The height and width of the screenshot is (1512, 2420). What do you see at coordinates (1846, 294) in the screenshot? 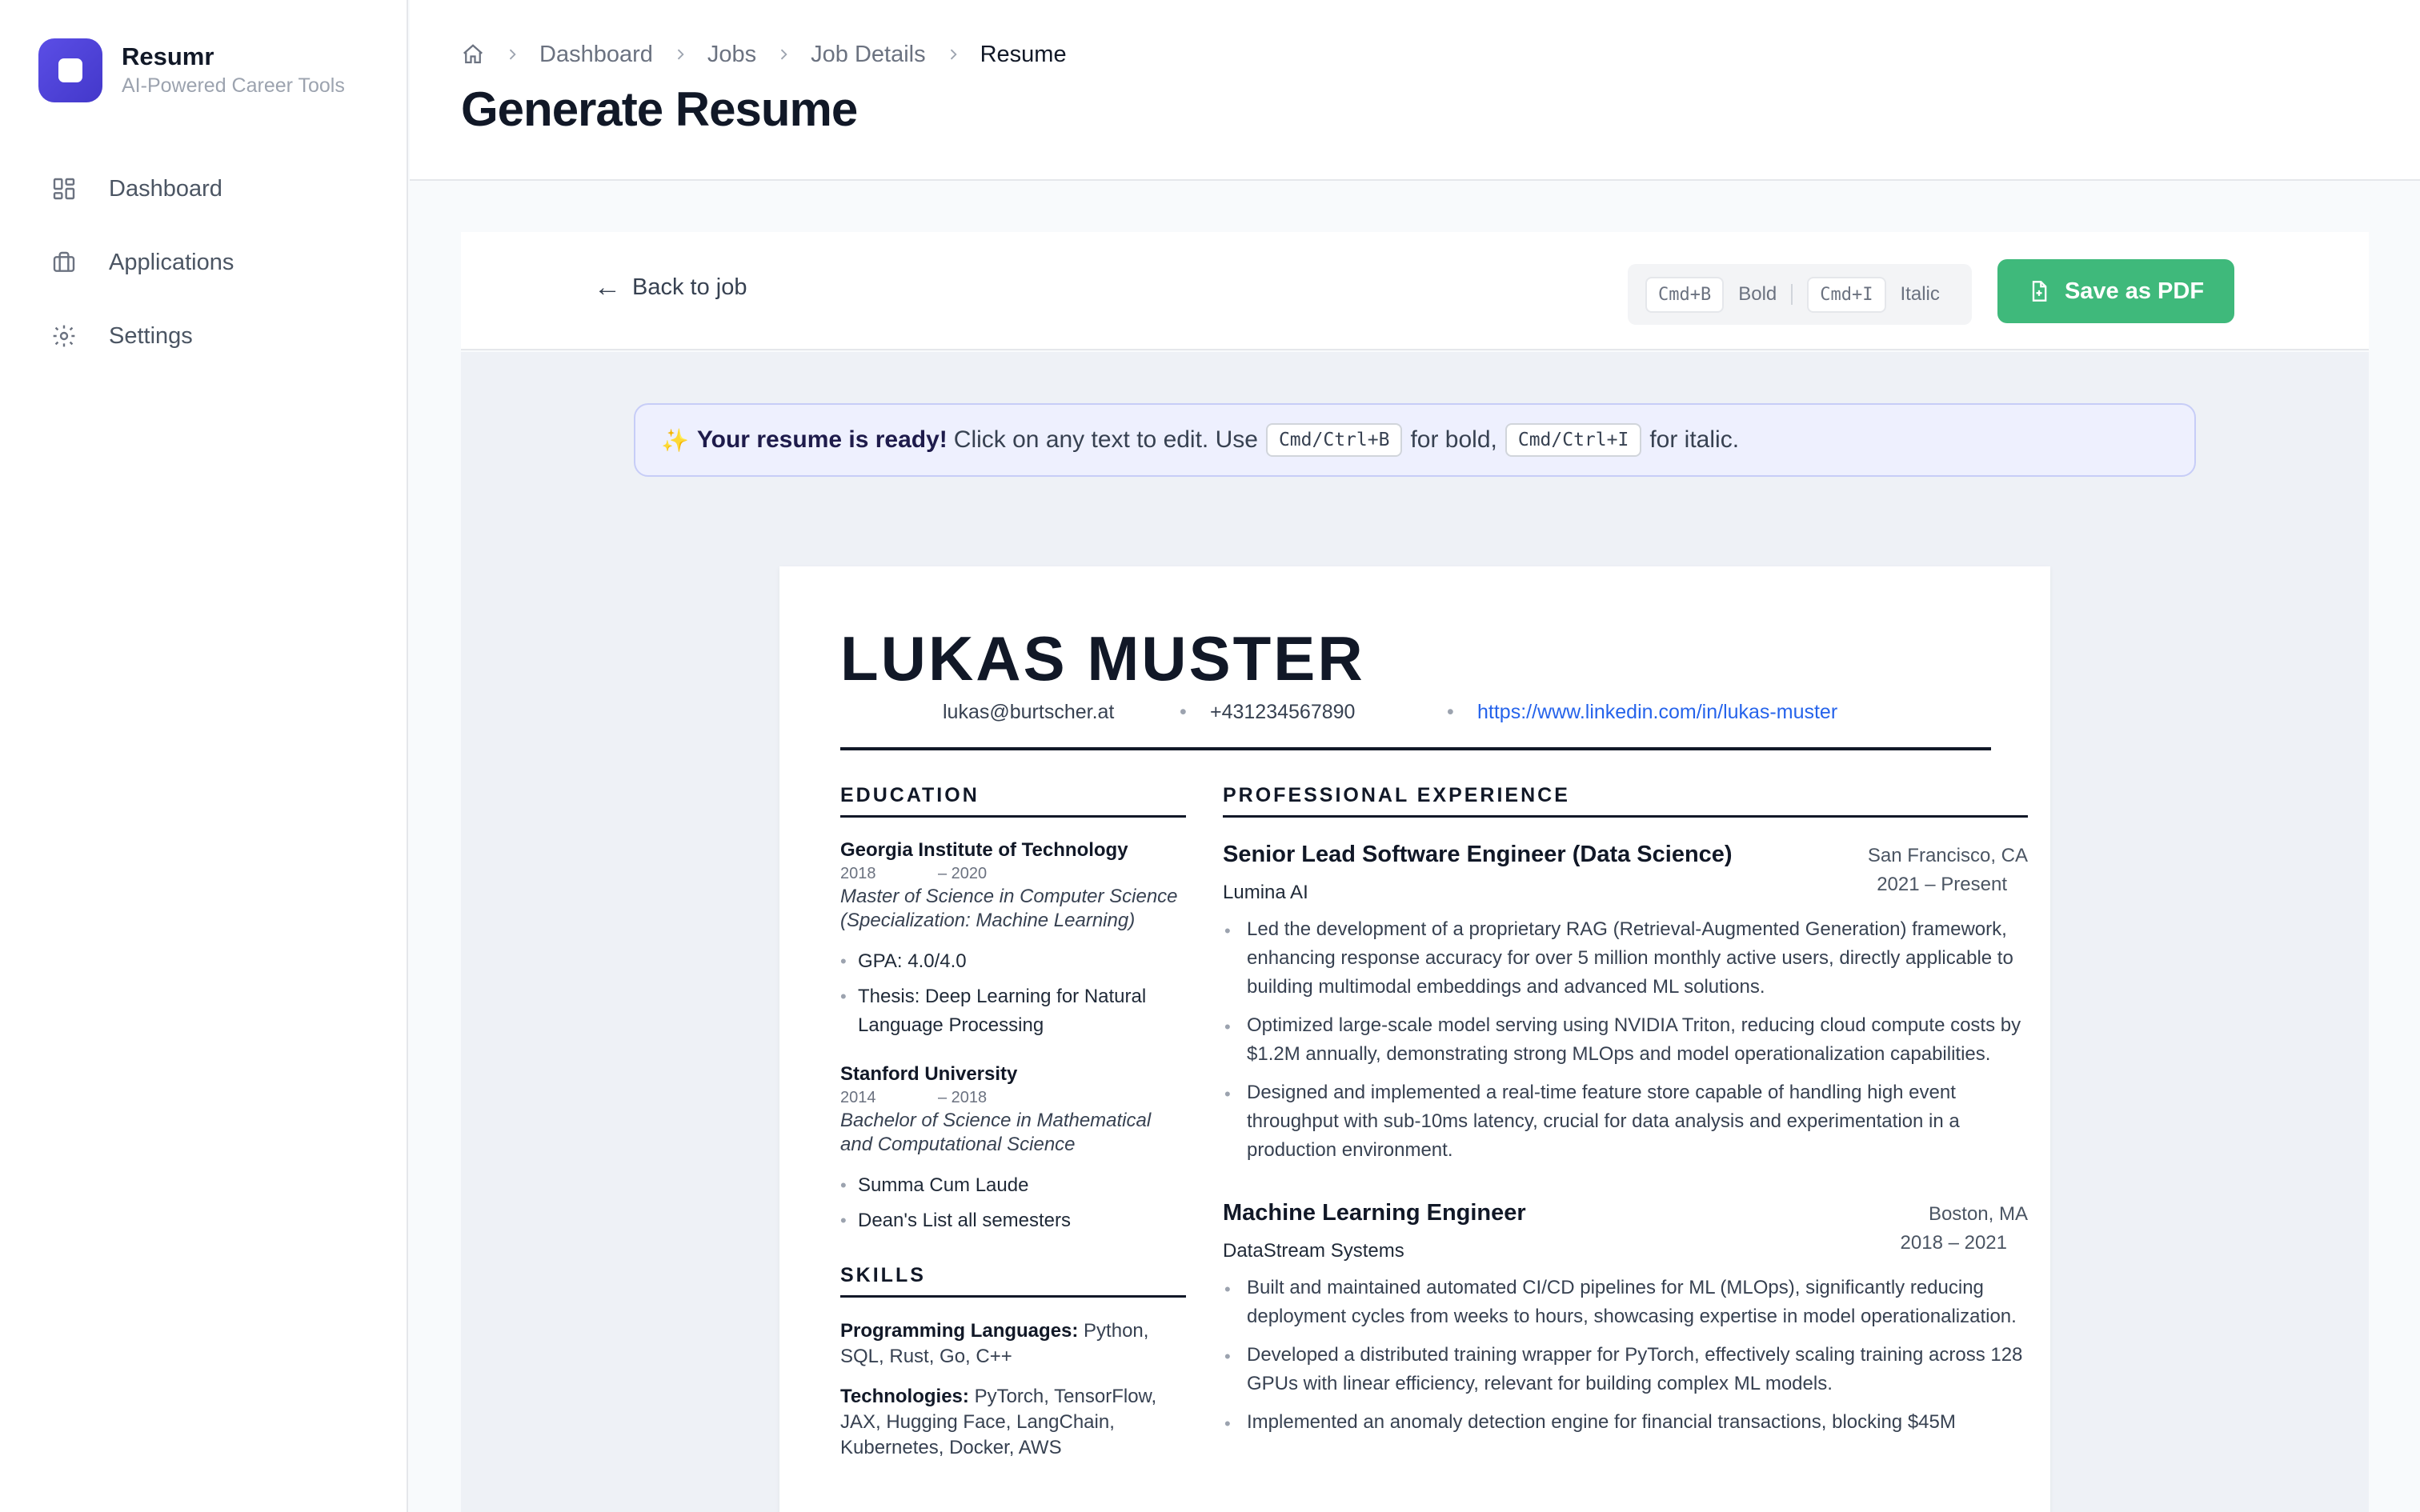
I see `shortcut-italic-key: Cmd+I` at bounding box center [1846, 294].